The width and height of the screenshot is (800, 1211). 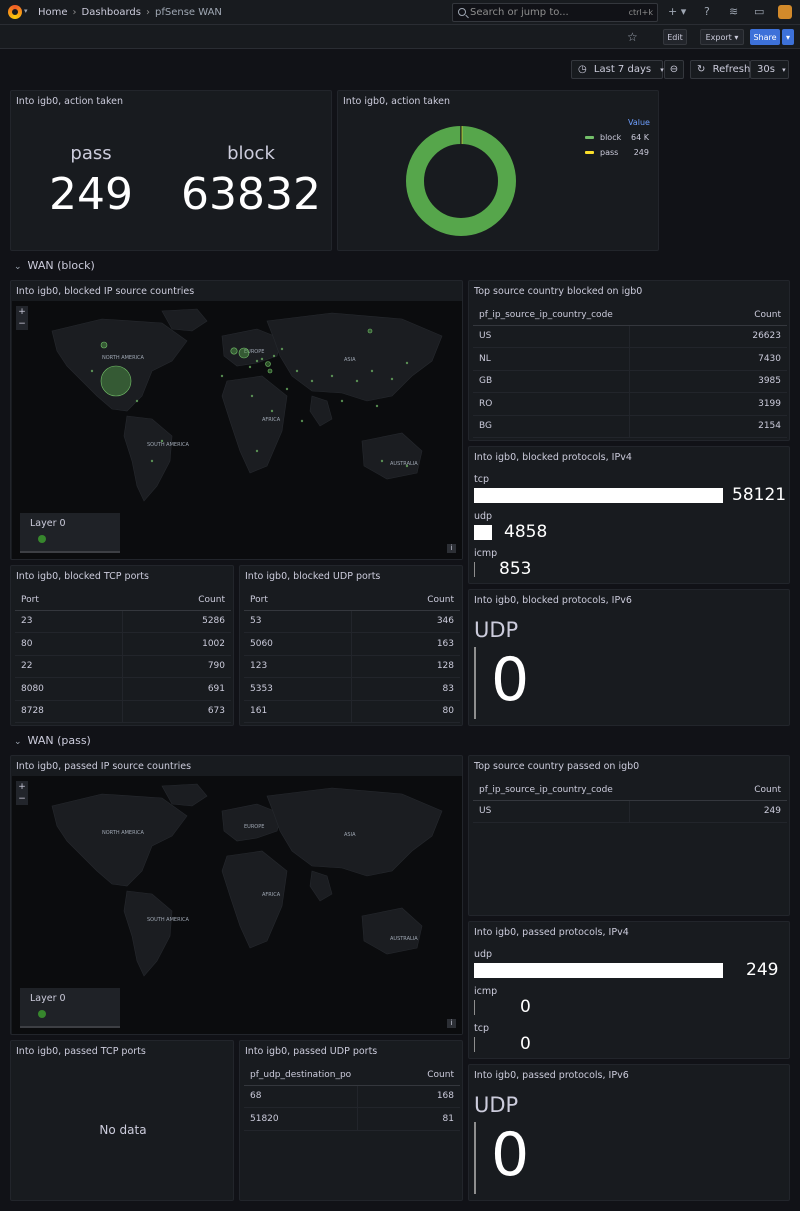 What do you see at coordinates (553, 457) in the screenshot?
I see `panel-title: Into igb0, blocked protocols, IPv4` at bounding box center [553, 457].